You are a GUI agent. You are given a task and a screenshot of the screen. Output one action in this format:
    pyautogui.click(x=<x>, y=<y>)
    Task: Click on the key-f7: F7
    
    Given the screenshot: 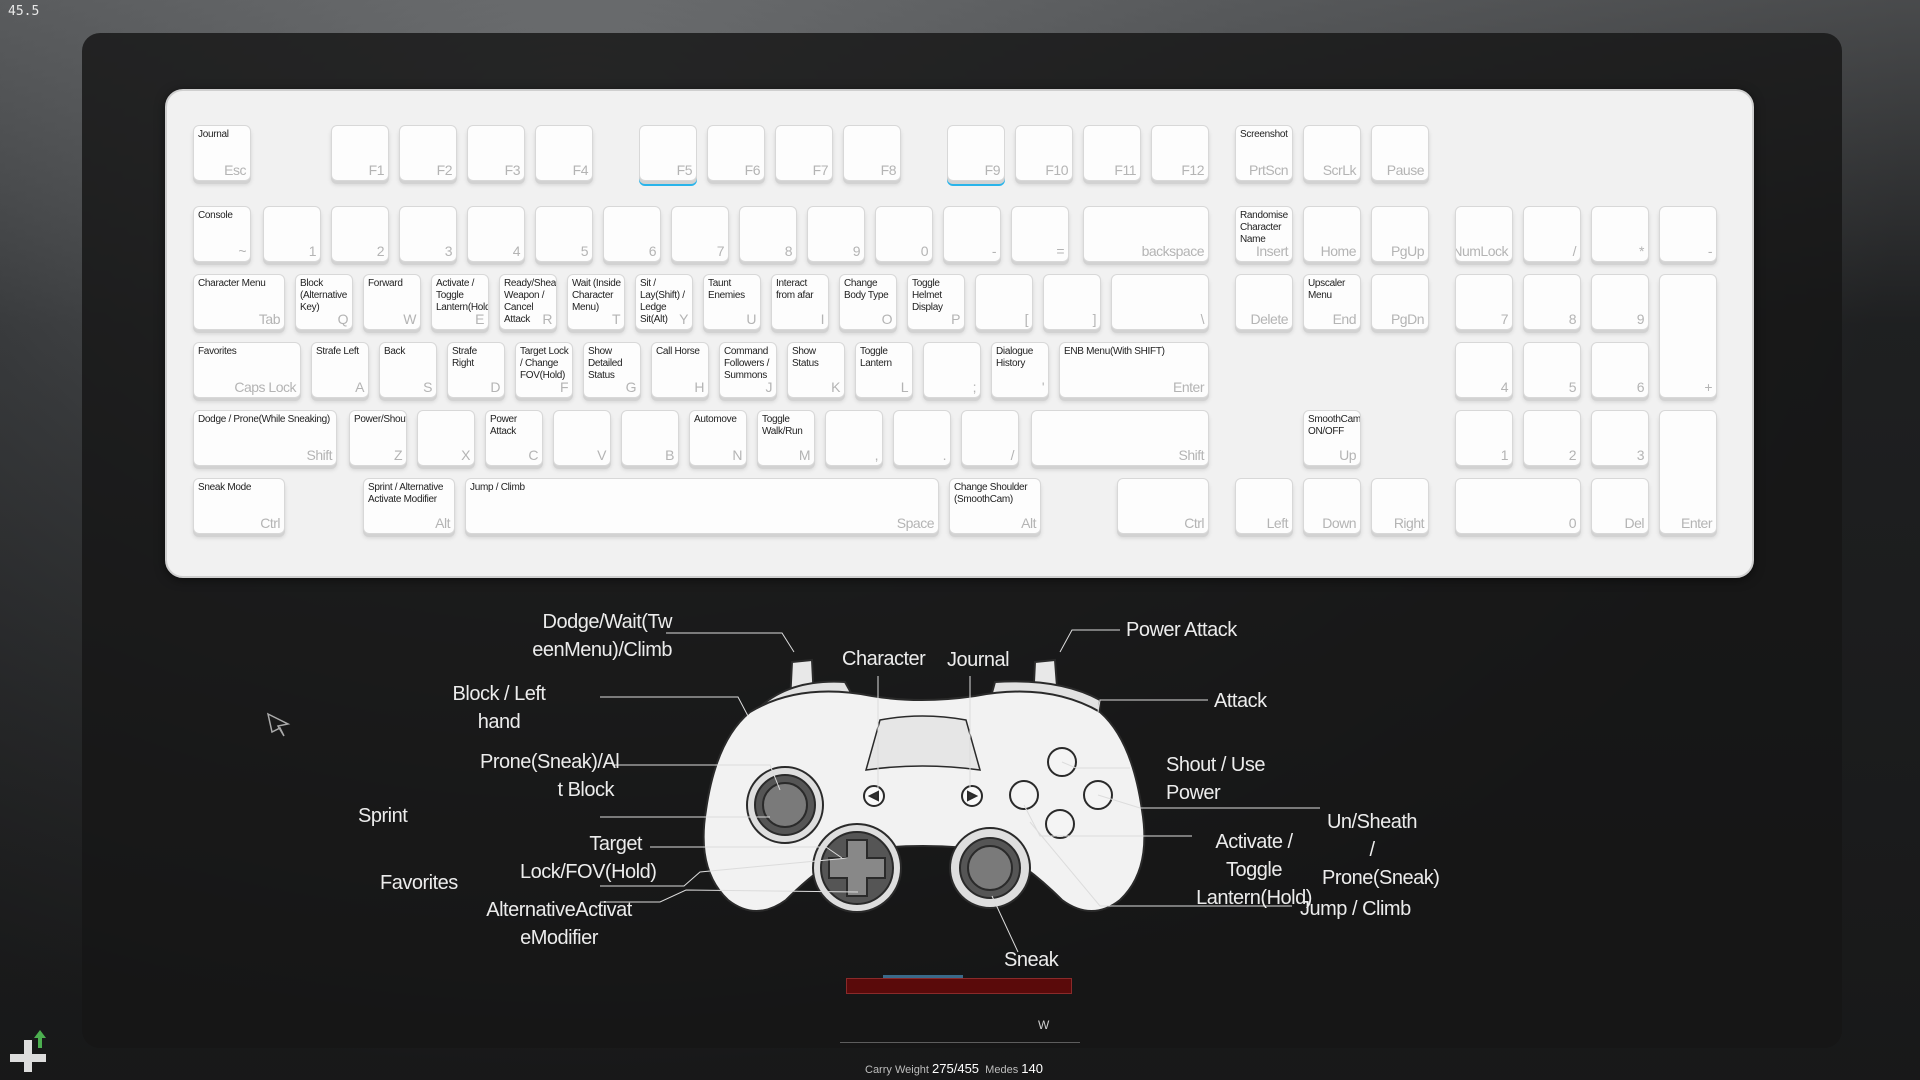 What is the action you would take?
    pyautogui.click(x=804, y=153)
    